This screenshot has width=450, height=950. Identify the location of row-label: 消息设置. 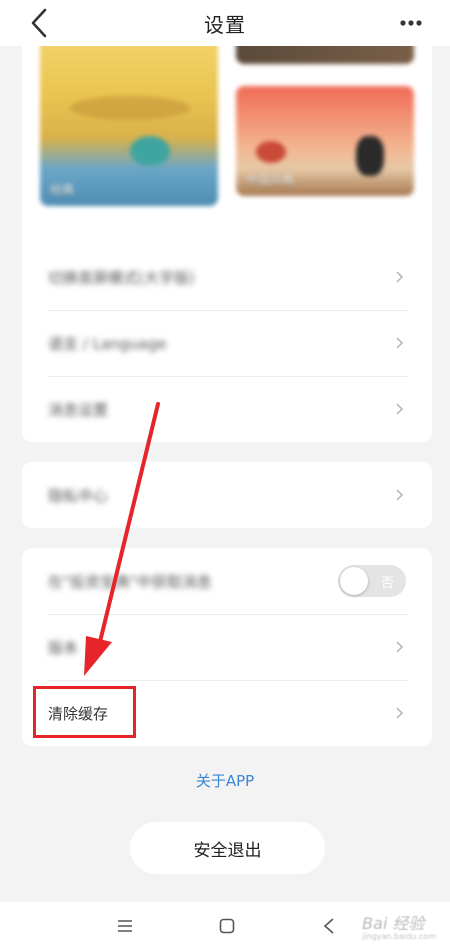
(78, 409).